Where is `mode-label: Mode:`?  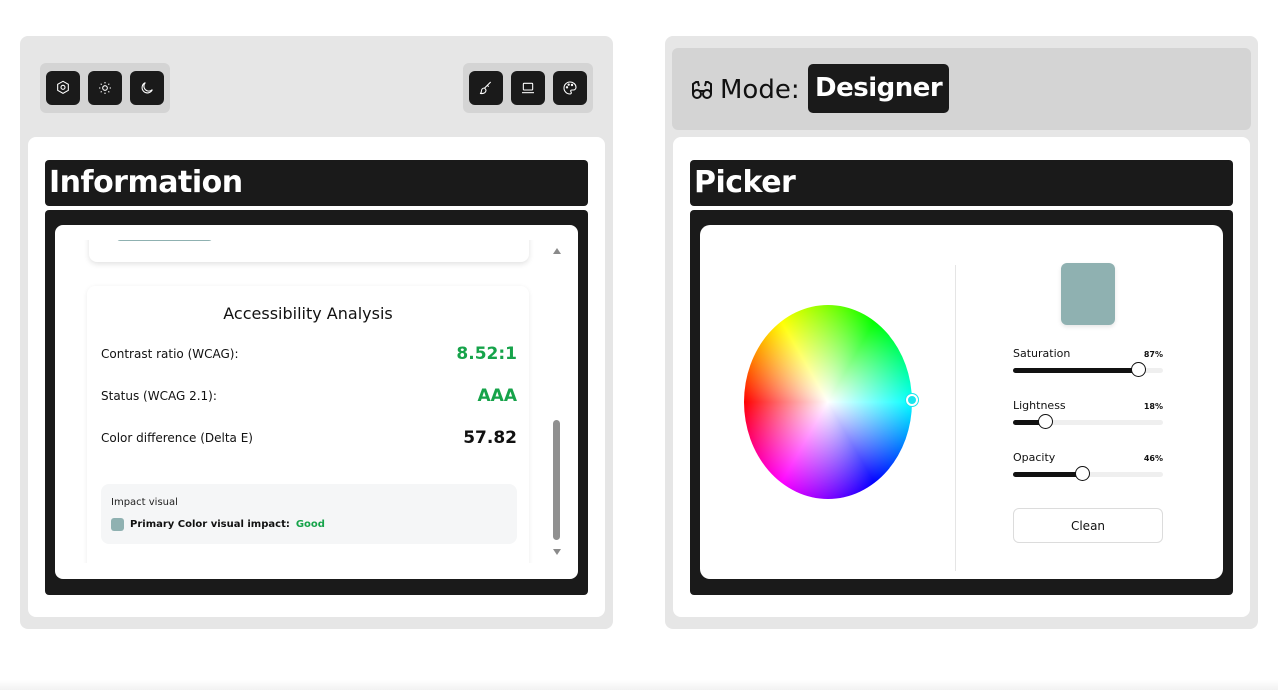 mode-label: Mode: is located at coordinates (760, 90).